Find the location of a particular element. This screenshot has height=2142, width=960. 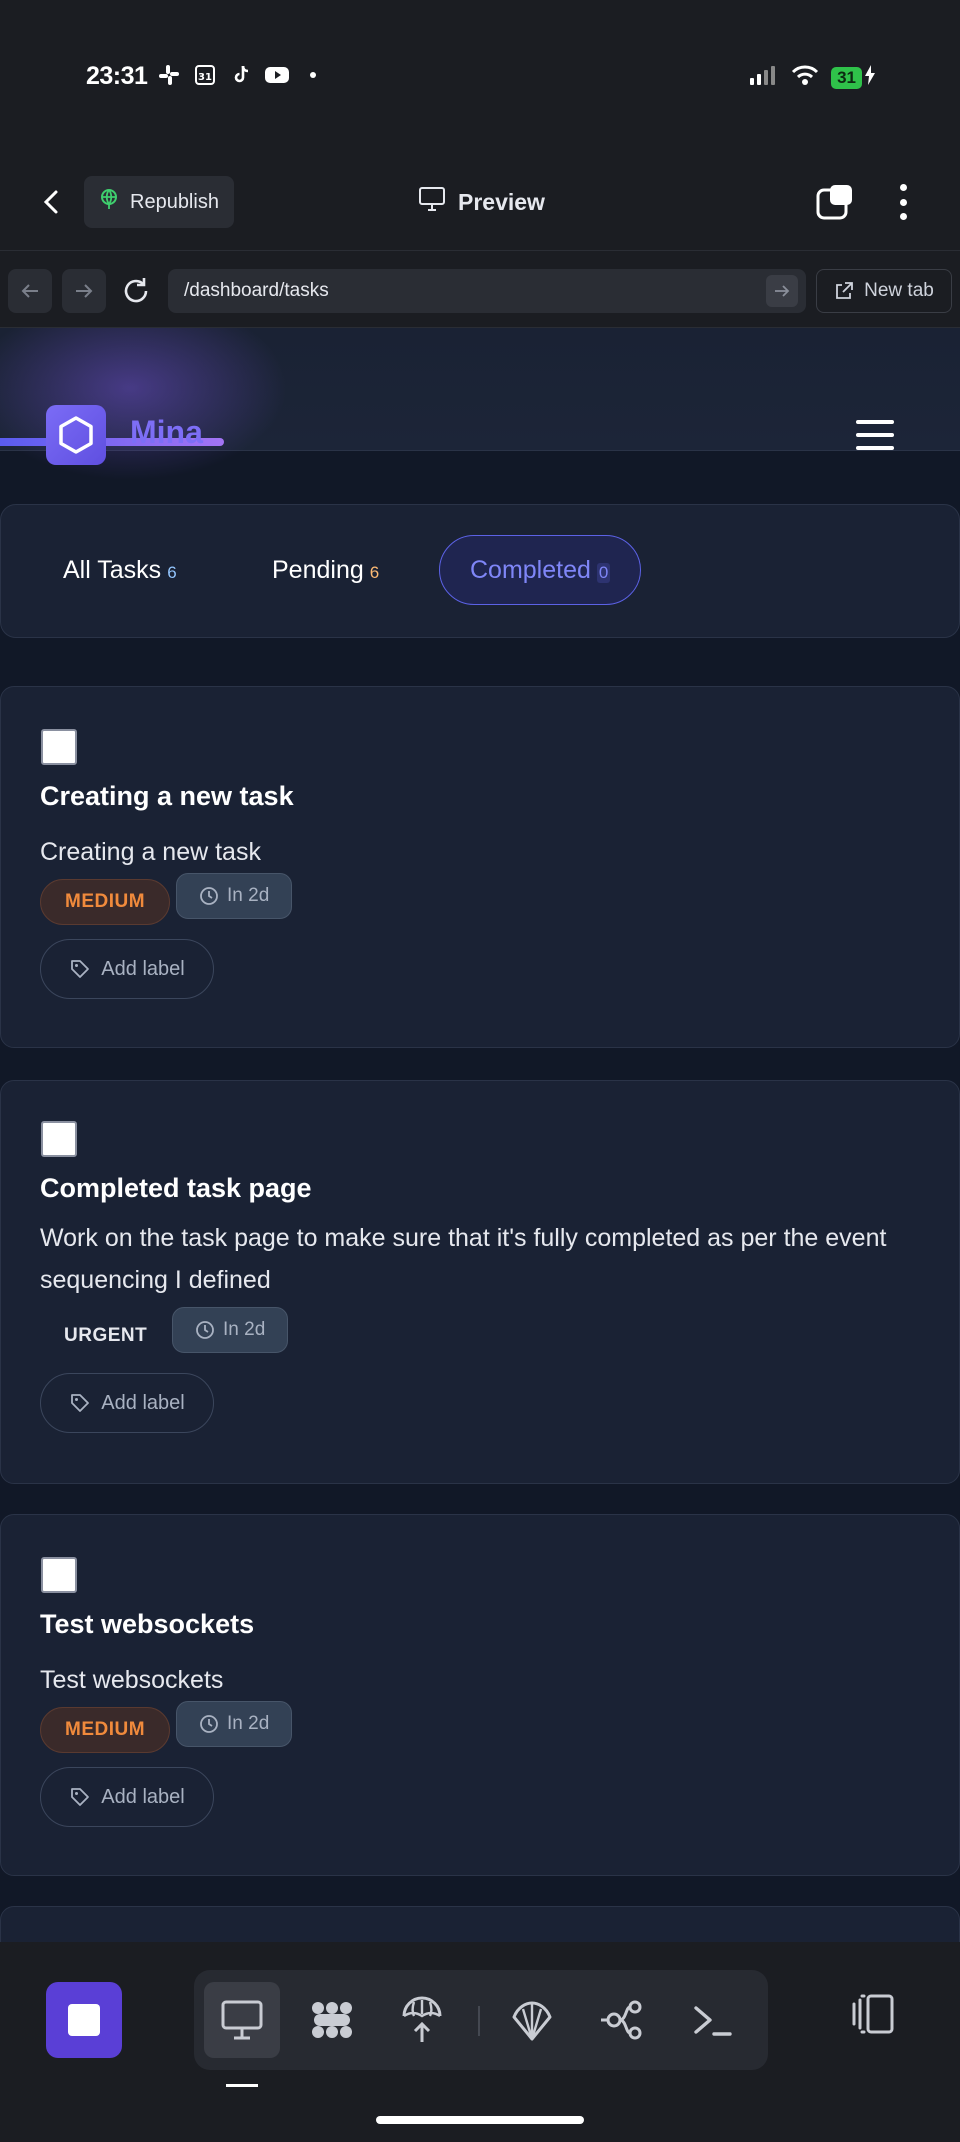

signal-icon is located at coordinates (764, 77).